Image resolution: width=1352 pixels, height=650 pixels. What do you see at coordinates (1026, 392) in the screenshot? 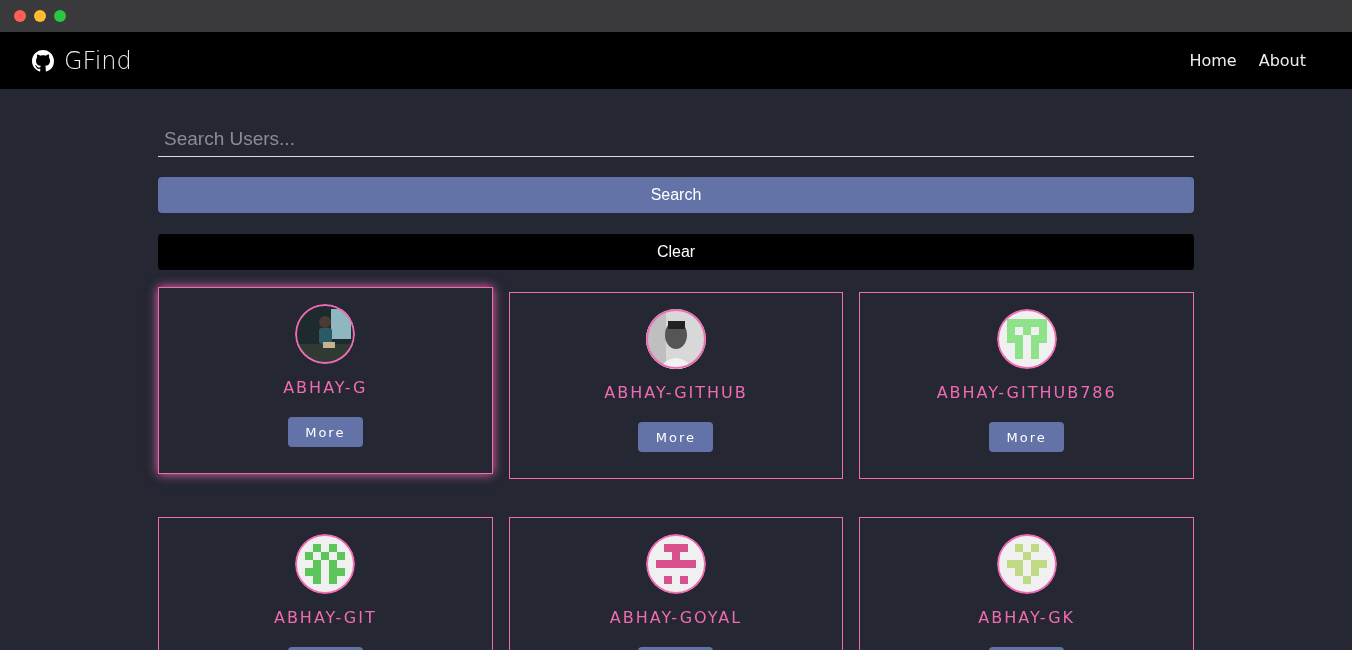
I see `username: ABHAY-GITHUB786` at bounding box center [1026, 392].